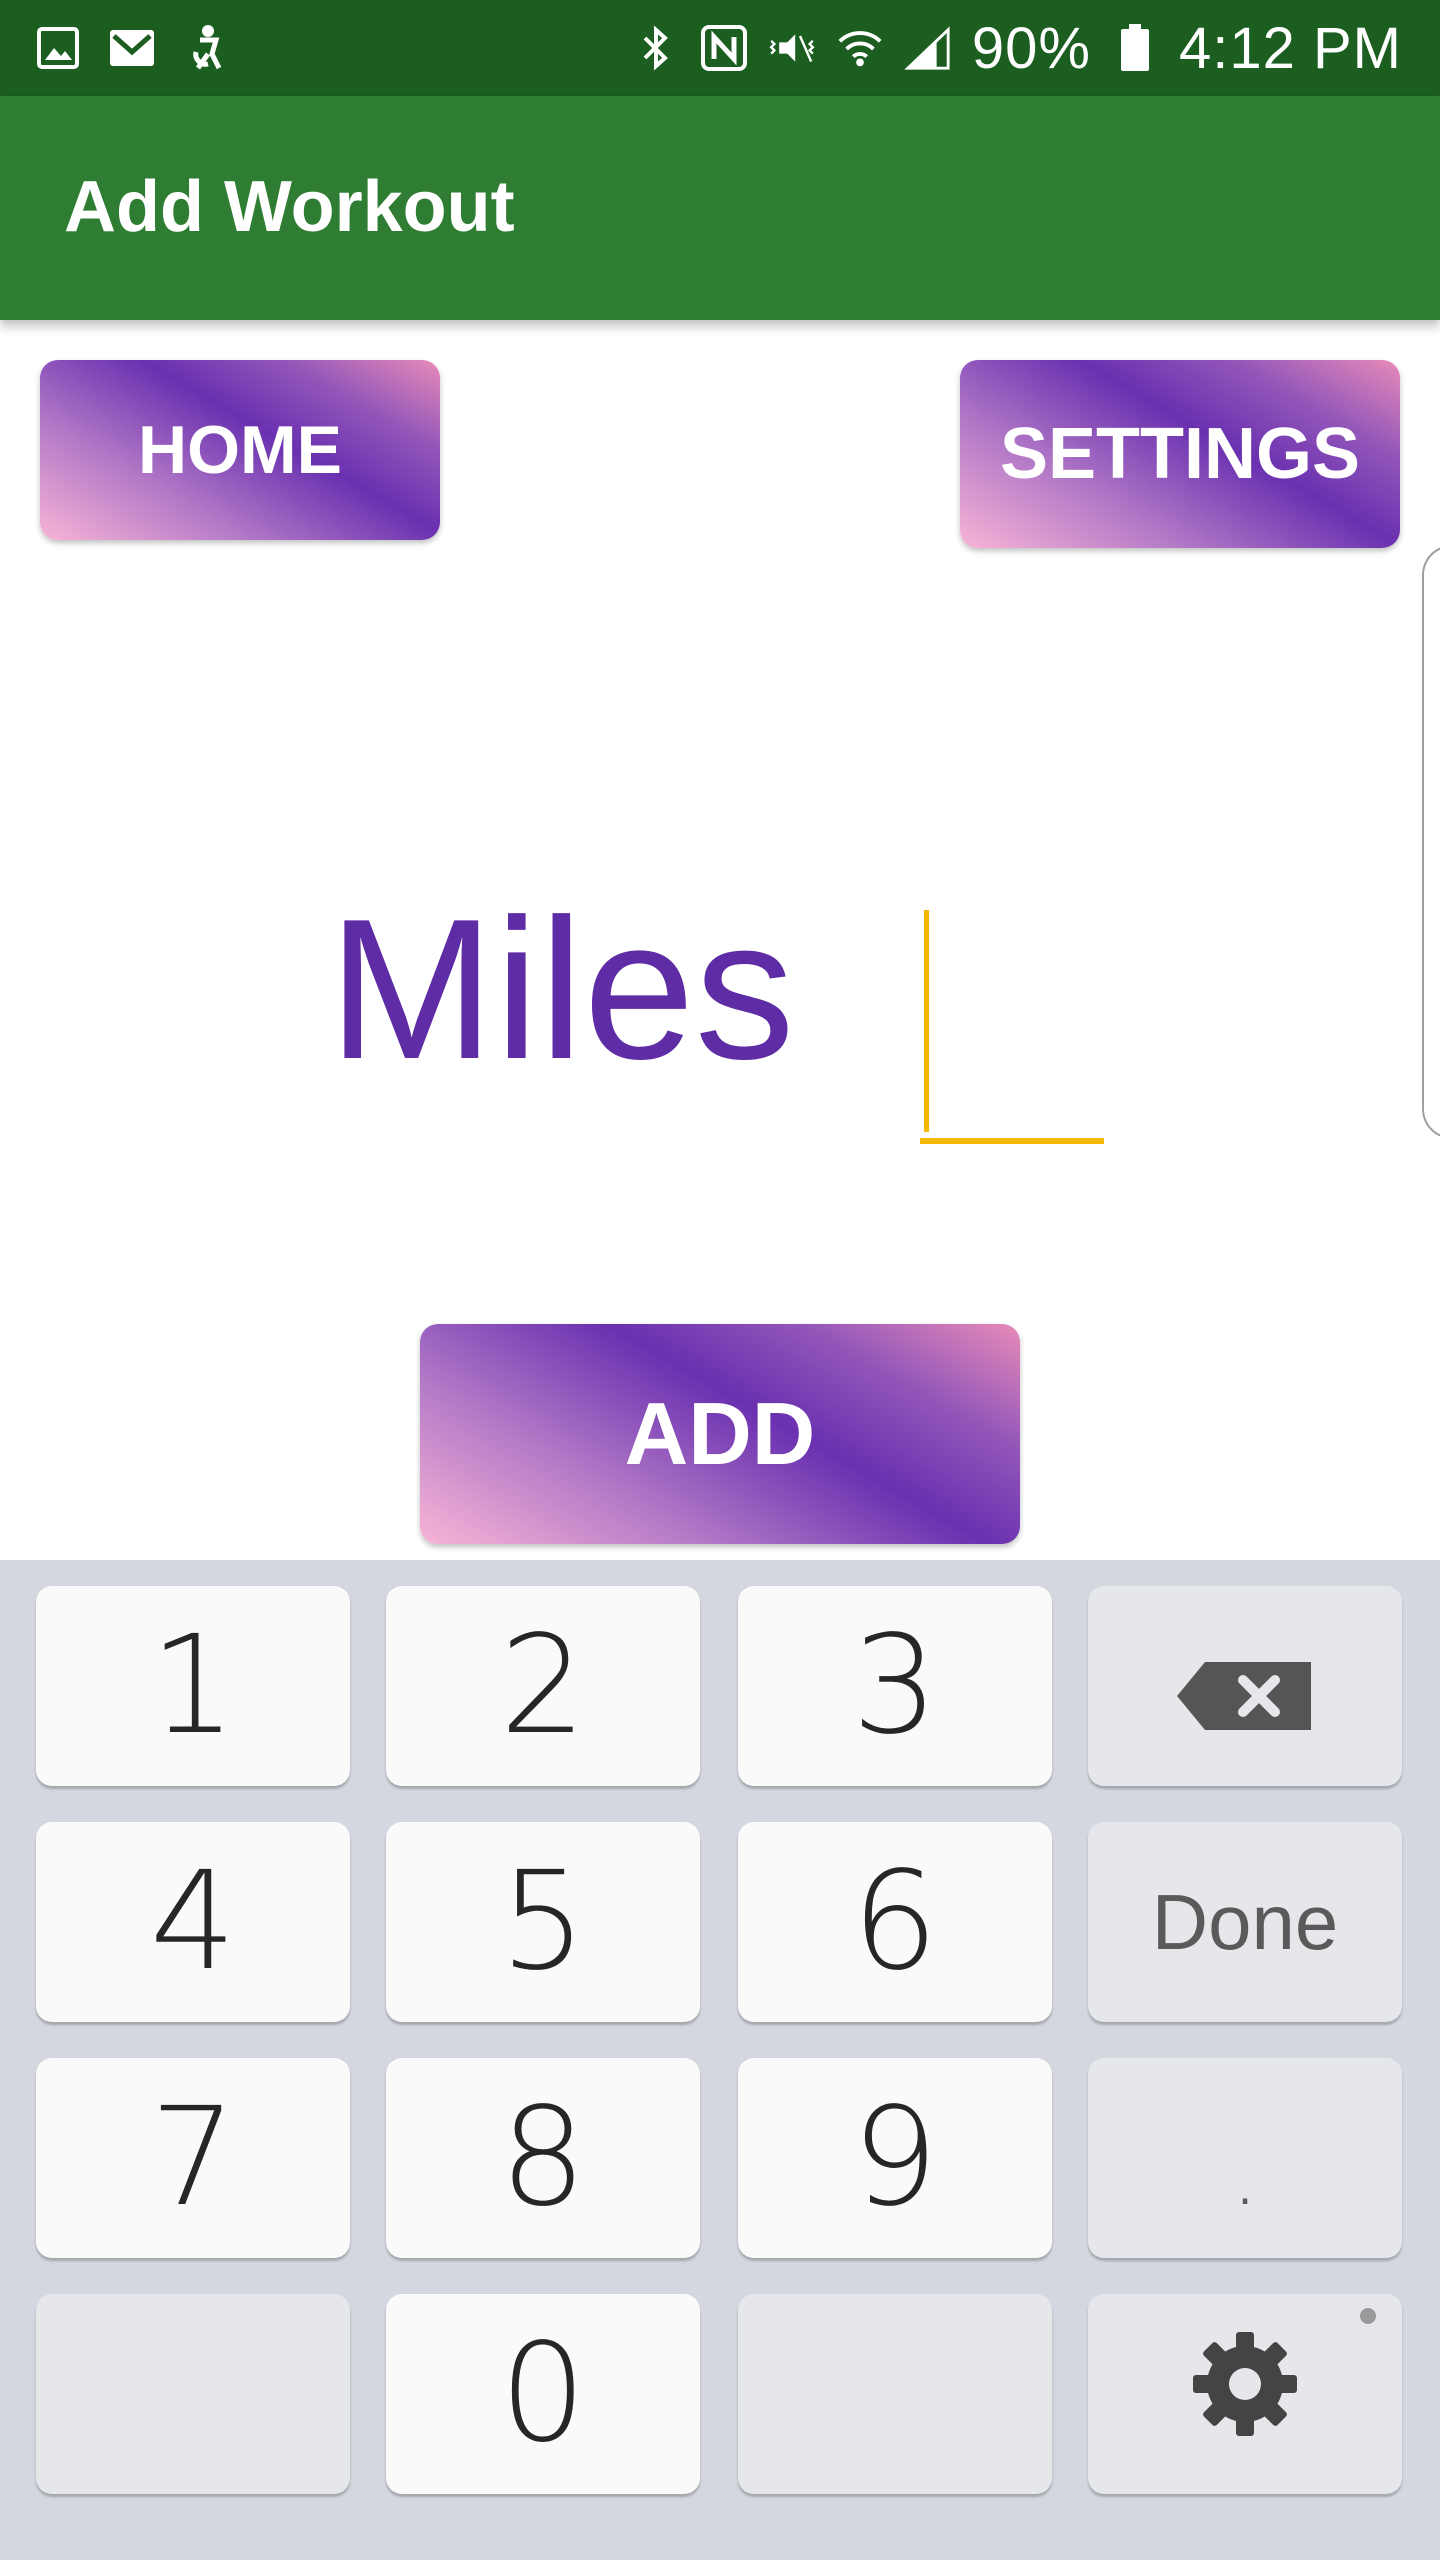  I want to click on battery-icon, so click(1135, 48).